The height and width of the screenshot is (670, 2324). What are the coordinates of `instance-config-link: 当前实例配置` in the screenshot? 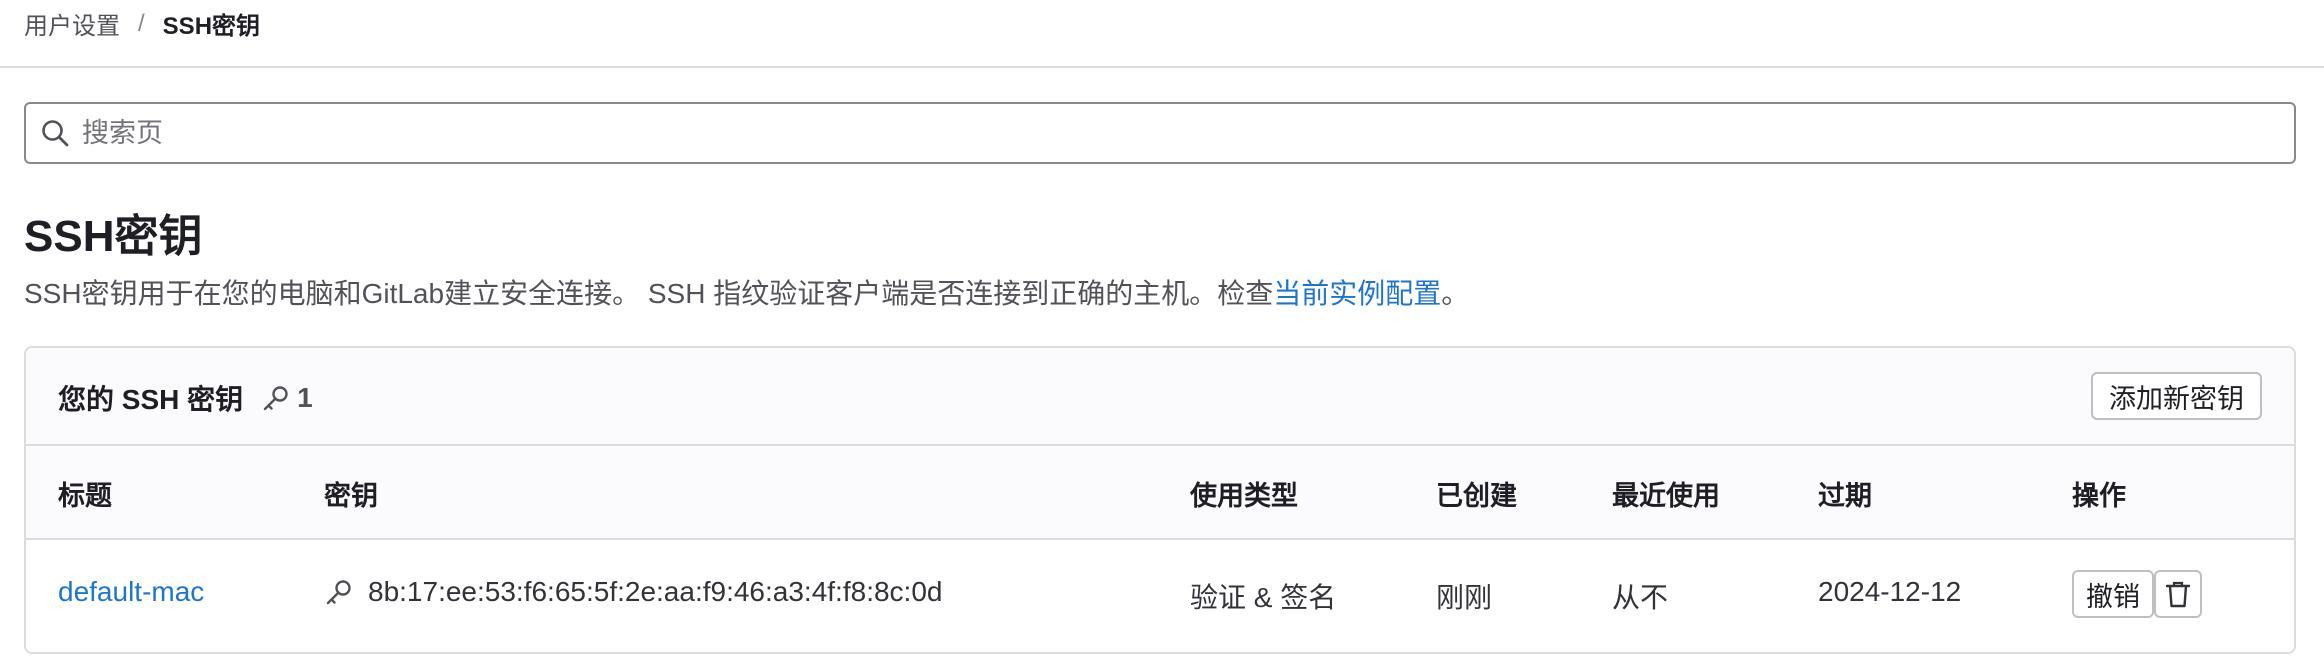 It's located at (1357, 293).